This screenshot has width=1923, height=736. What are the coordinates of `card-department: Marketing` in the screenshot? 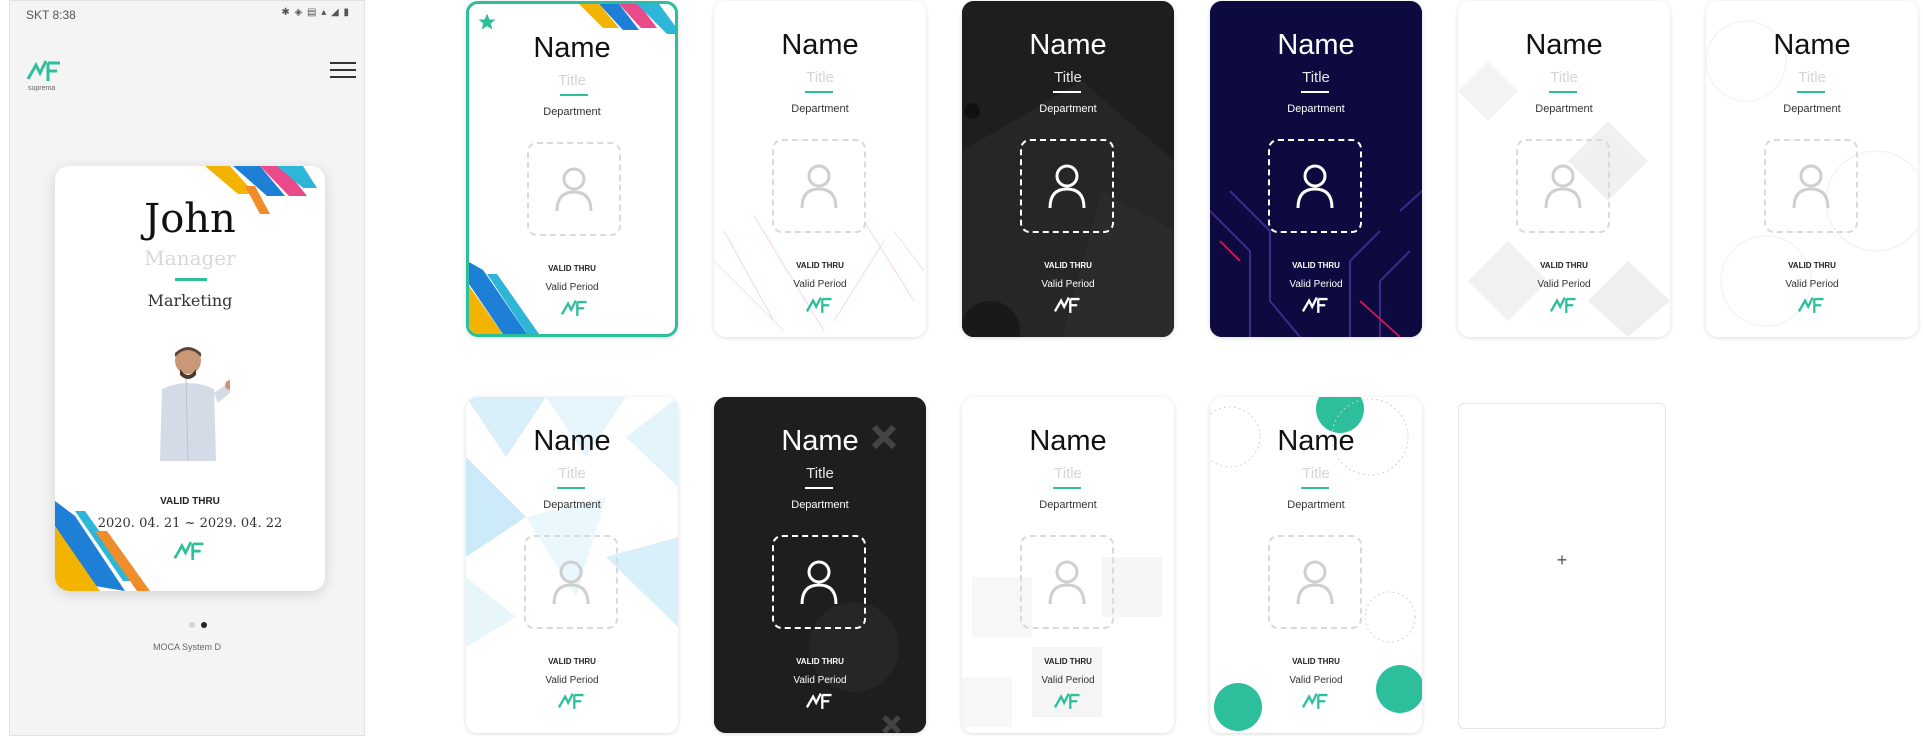 It's located at (190, 300).